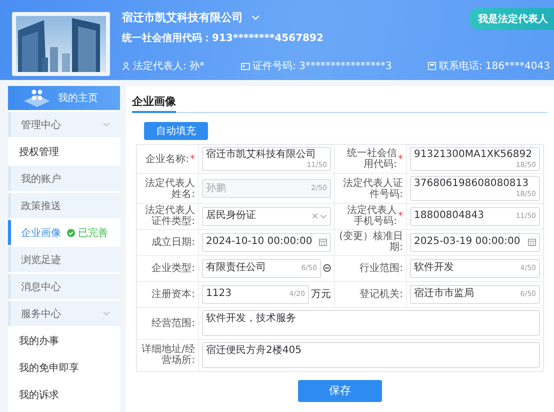  I want to click on phone-number: 联系电话: 186****4043, so click(494, 66).